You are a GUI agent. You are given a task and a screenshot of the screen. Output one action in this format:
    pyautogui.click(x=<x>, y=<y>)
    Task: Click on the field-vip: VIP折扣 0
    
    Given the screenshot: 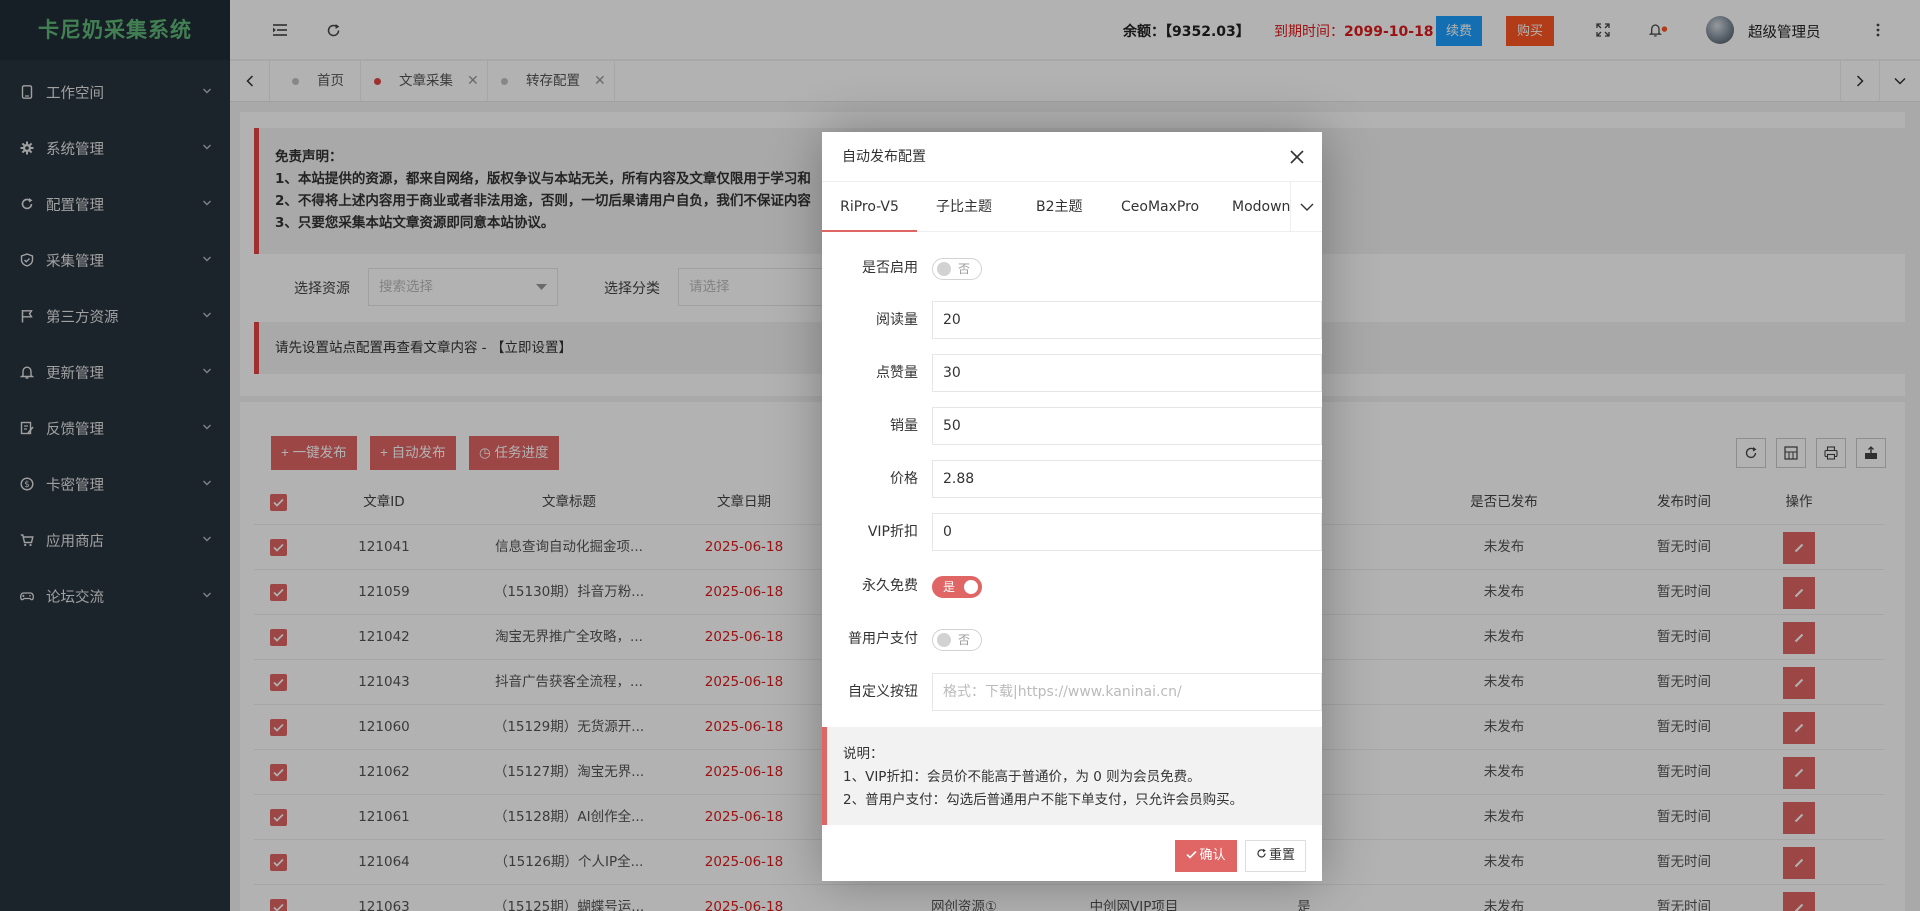 What is the action you would take?
    pyautogui.click(x=1072, y=532)
    